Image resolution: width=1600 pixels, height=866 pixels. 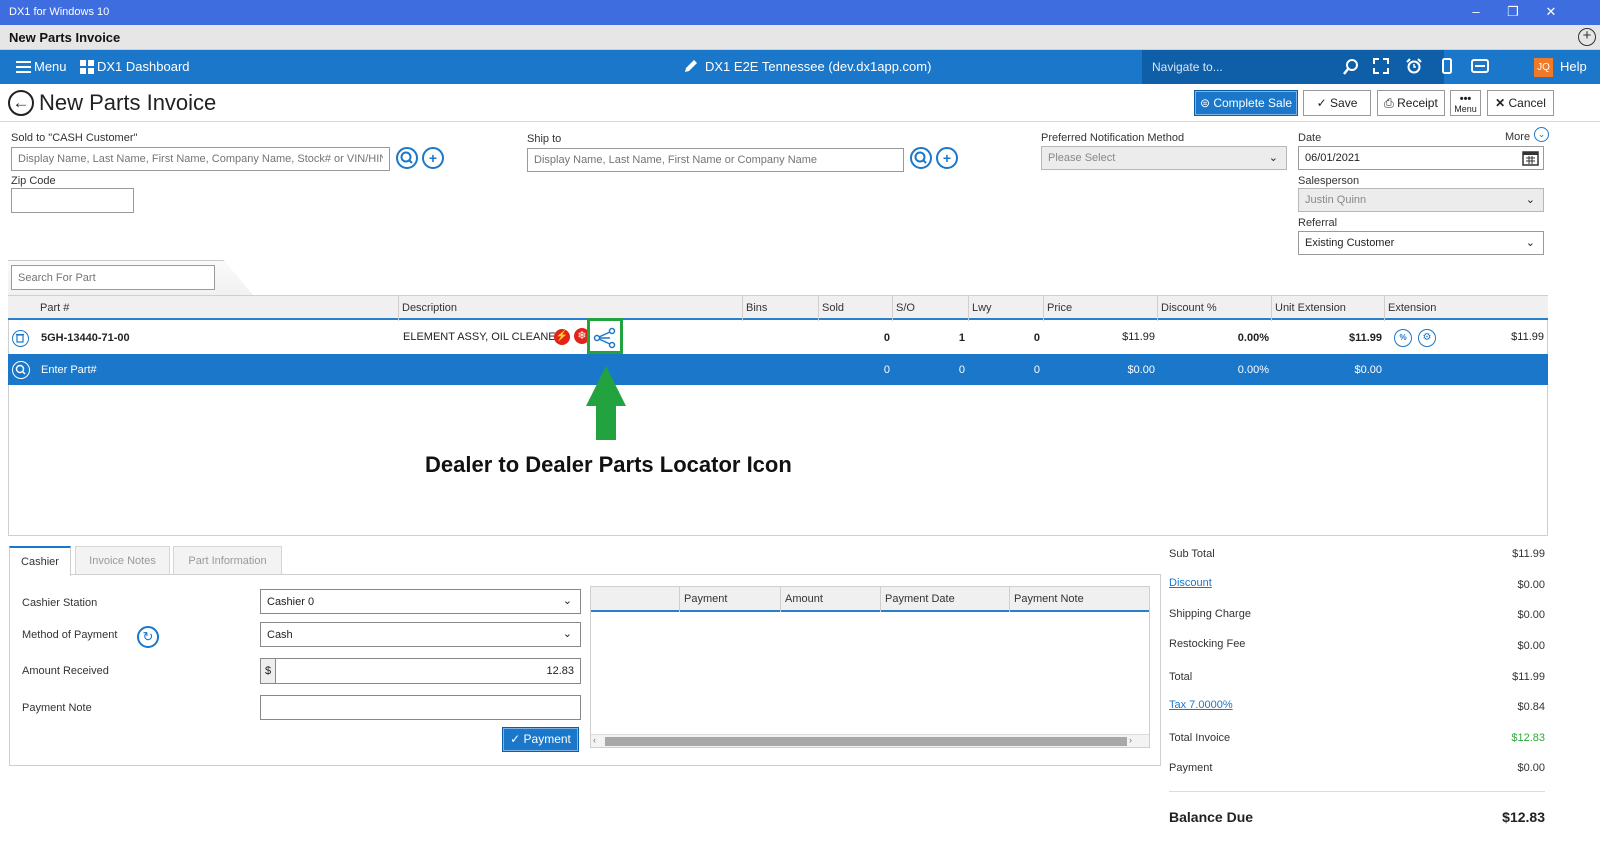 What do you see at coordinates (560, 671) in the screenshot?
I see `amount-received-value: 12.83` at bounding box center [560, 671].